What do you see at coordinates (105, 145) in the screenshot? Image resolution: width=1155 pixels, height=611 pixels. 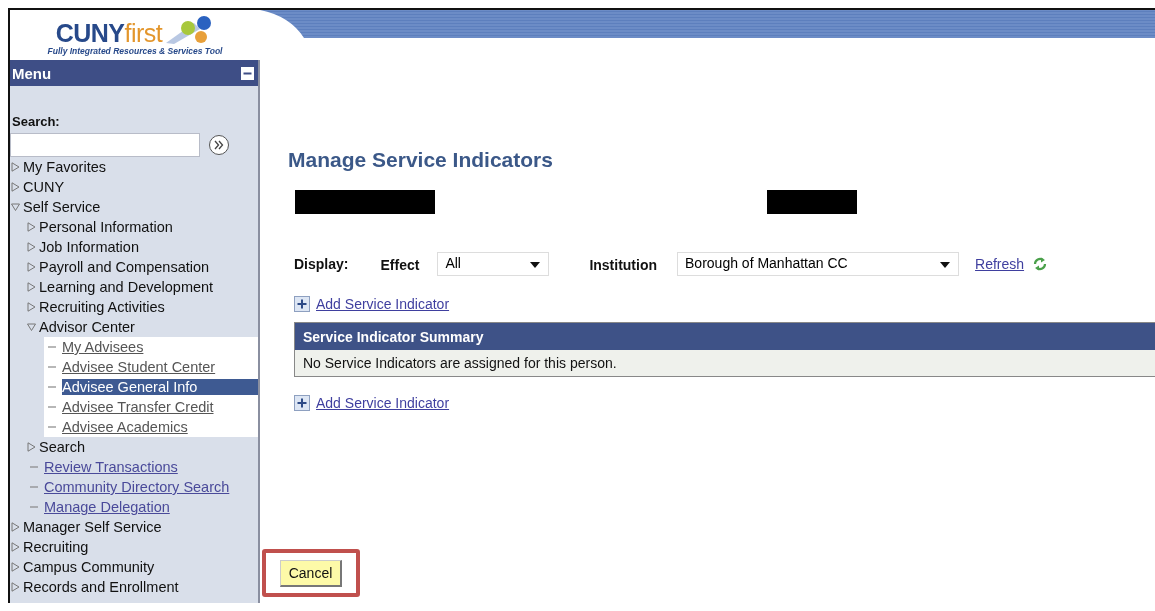 I see `search-field` at bounding box center [105, 145].